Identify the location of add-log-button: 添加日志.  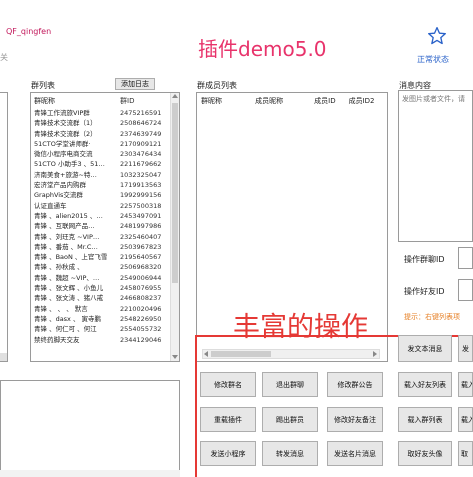
(135, 84).